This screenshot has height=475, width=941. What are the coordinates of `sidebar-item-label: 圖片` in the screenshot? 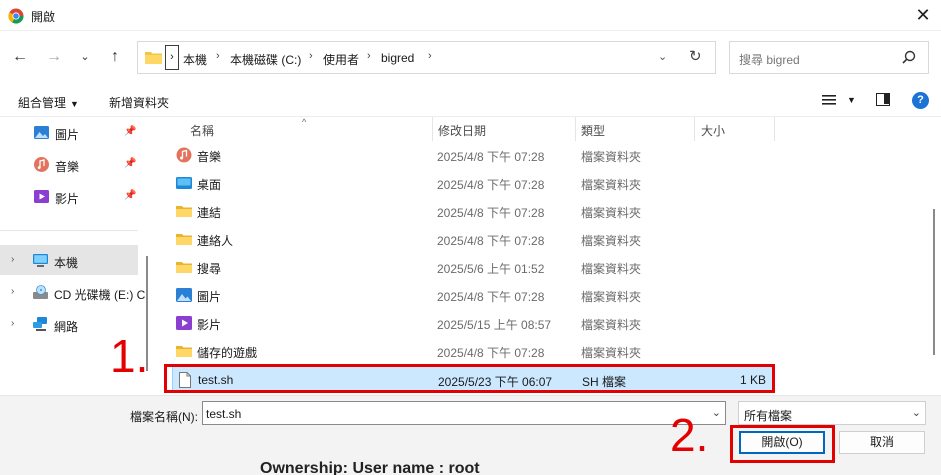 It's located at (67, 135).